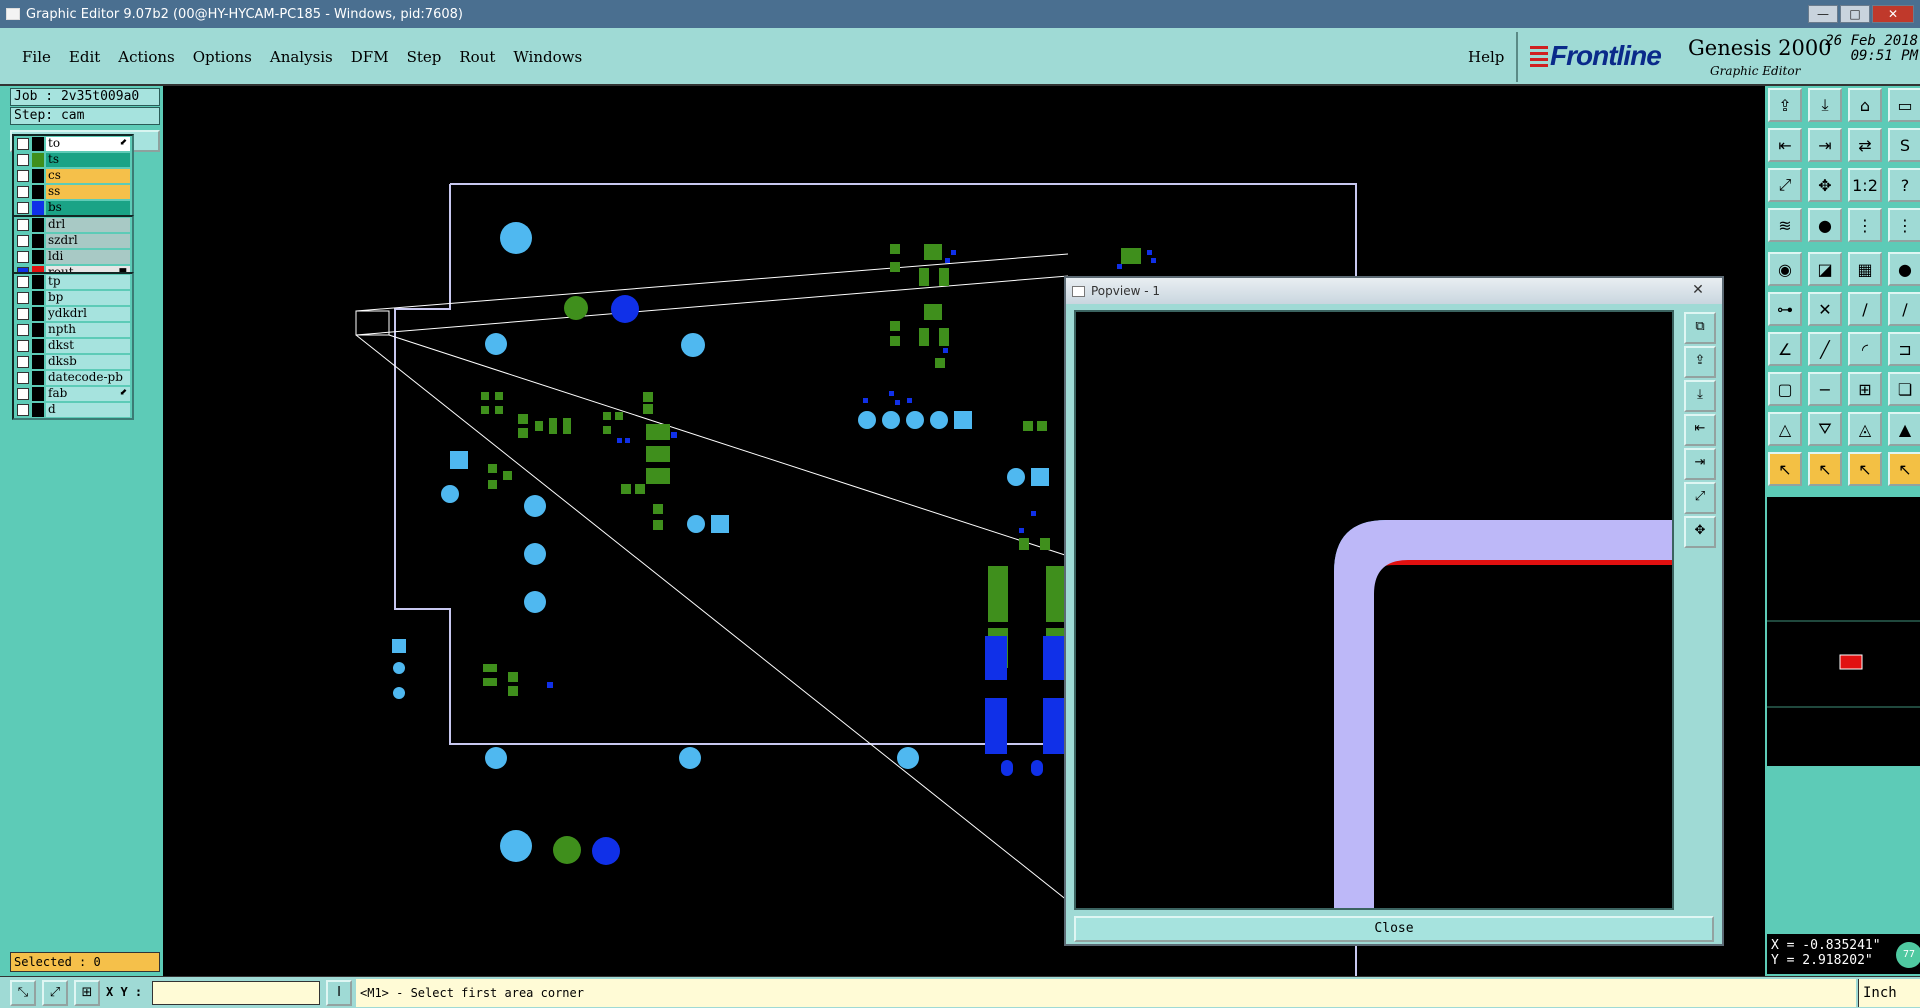 Image resolution: width=1920 pixels, height=1008 pixels. I want to click on zoom-area-icon: ⤡, so click(23, 993).